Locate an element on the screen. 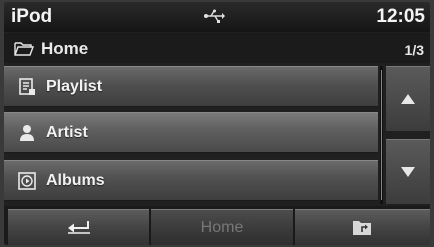 The height and width of the screenshot is (247, 434). page-indicator: 1/3 is located at coordinates (414, 50).